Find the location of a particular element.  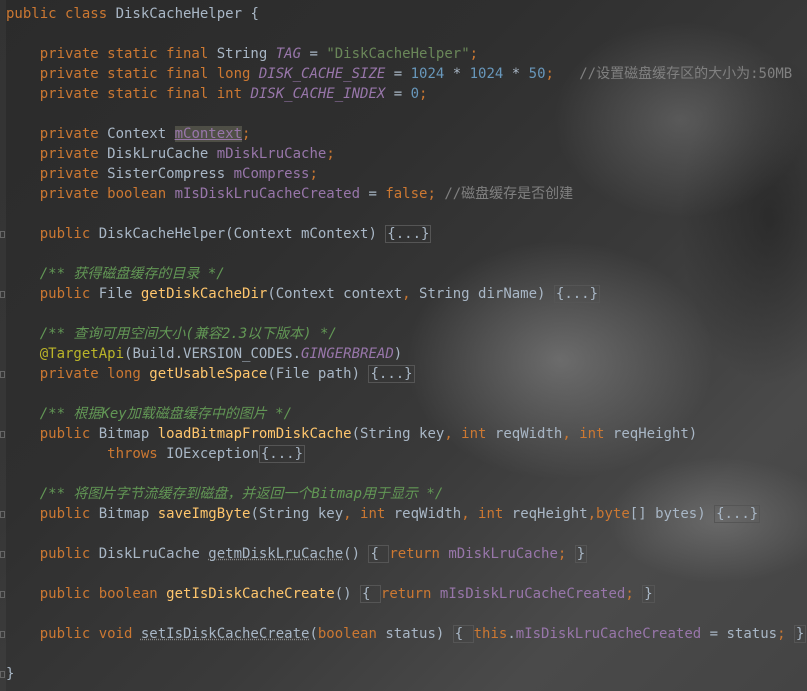

code-line: /** 将图片字节流缓存到磁盘，并返回一个Bitmap用于显示 */ is located at coordinates (406, 494).